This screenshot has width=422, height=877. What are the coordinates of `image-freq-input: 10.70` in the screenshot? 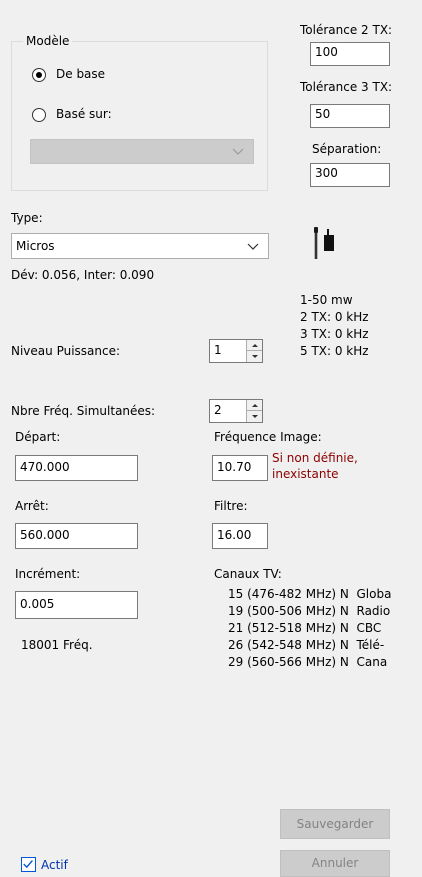 It's located at (240, 468).